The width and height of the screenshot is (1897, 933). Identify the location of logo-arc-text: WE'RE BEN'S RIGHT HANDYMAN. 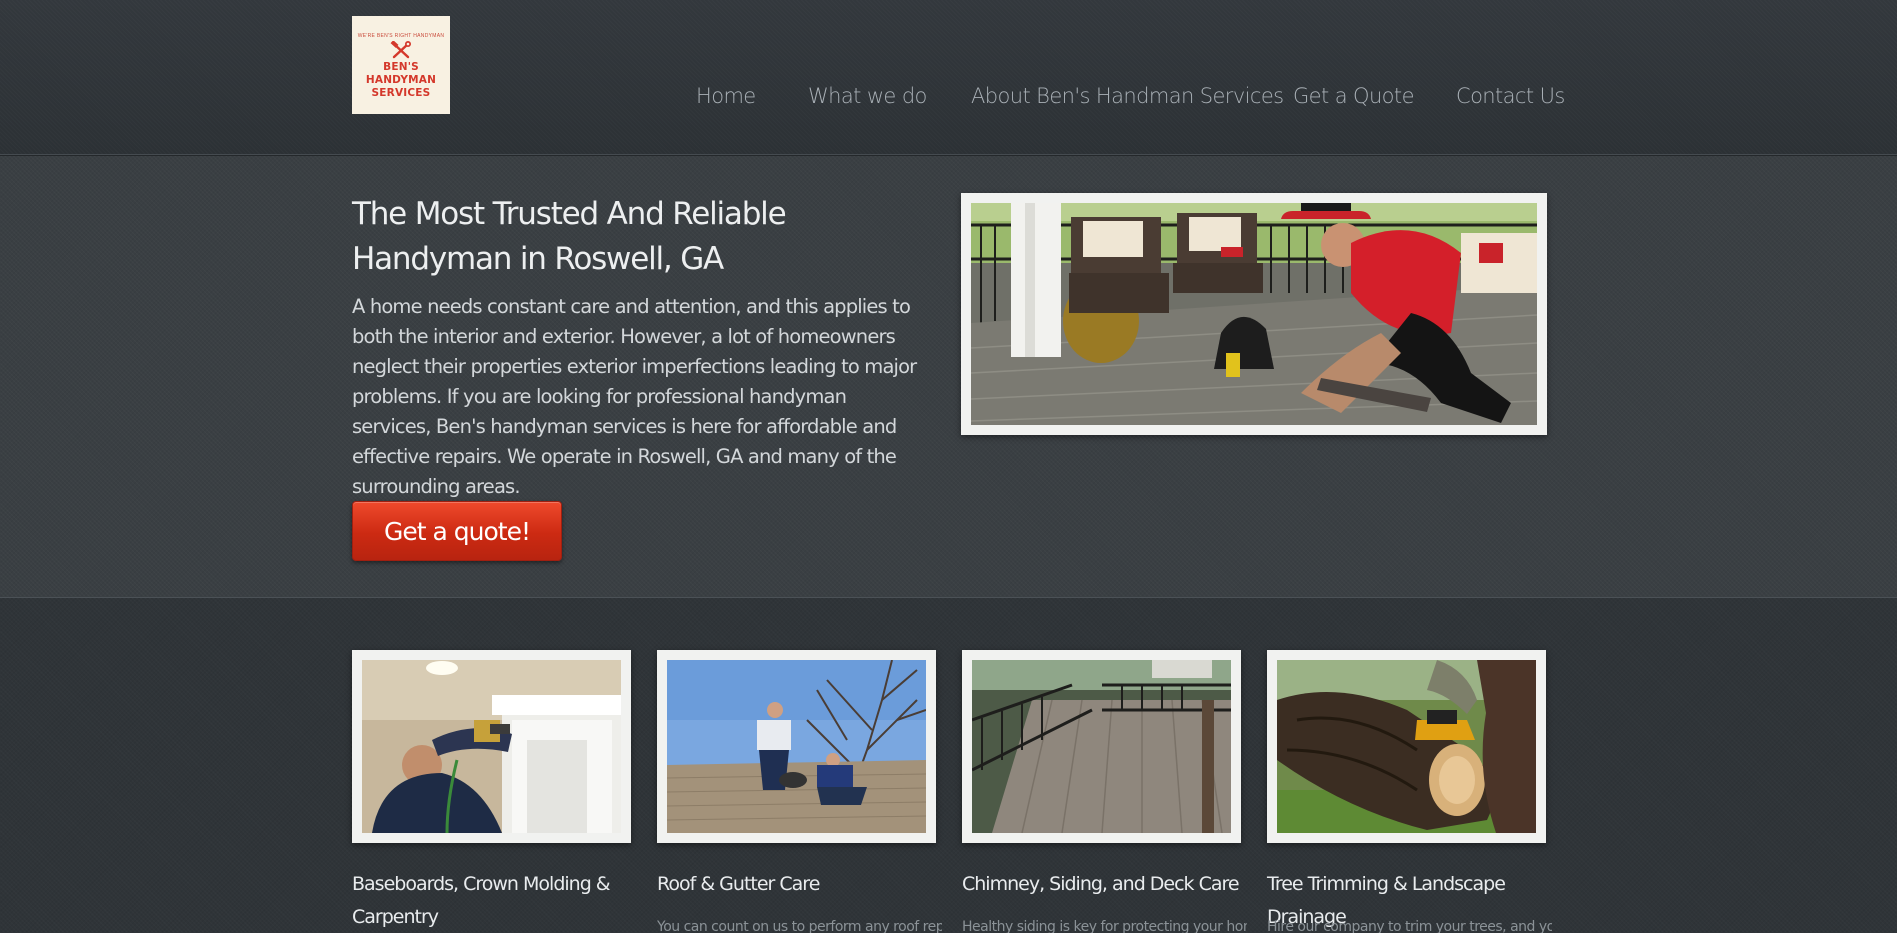
(401, 35).